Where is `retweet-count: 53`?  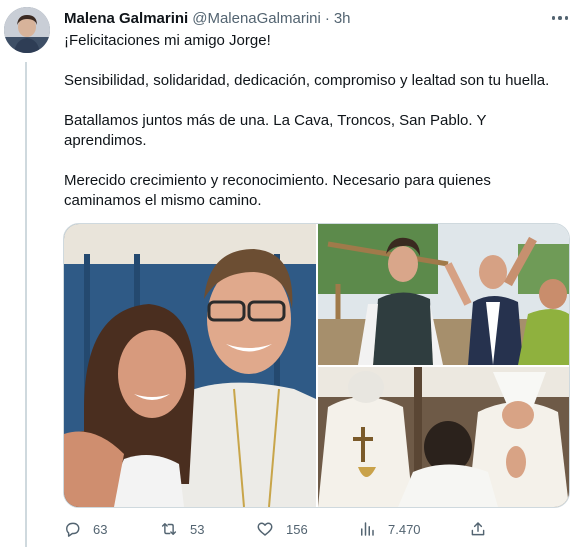
retweet-count: 53 is located at coordinates (197, 529).